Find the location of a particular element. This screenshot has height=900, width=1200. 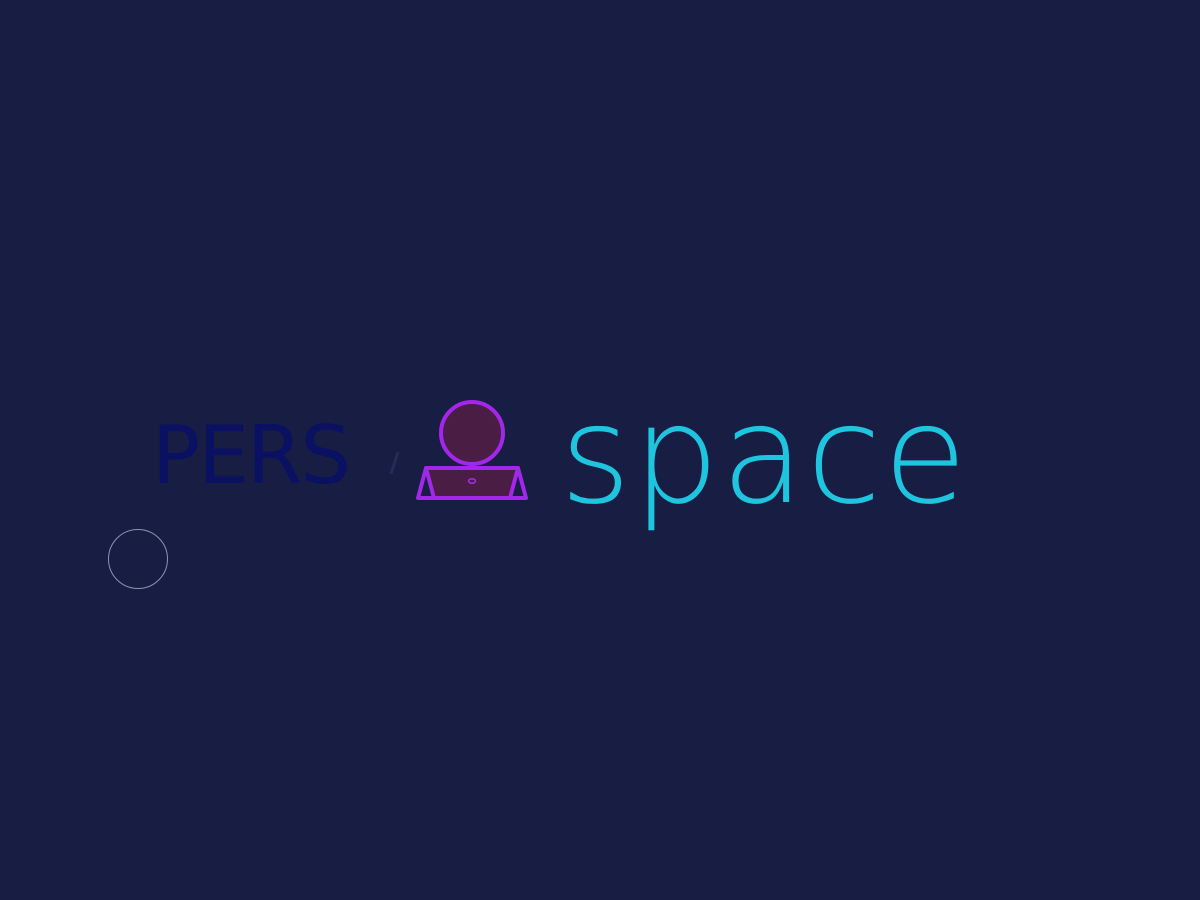

brand-wordmark: space is located at coordinates (764, 456).